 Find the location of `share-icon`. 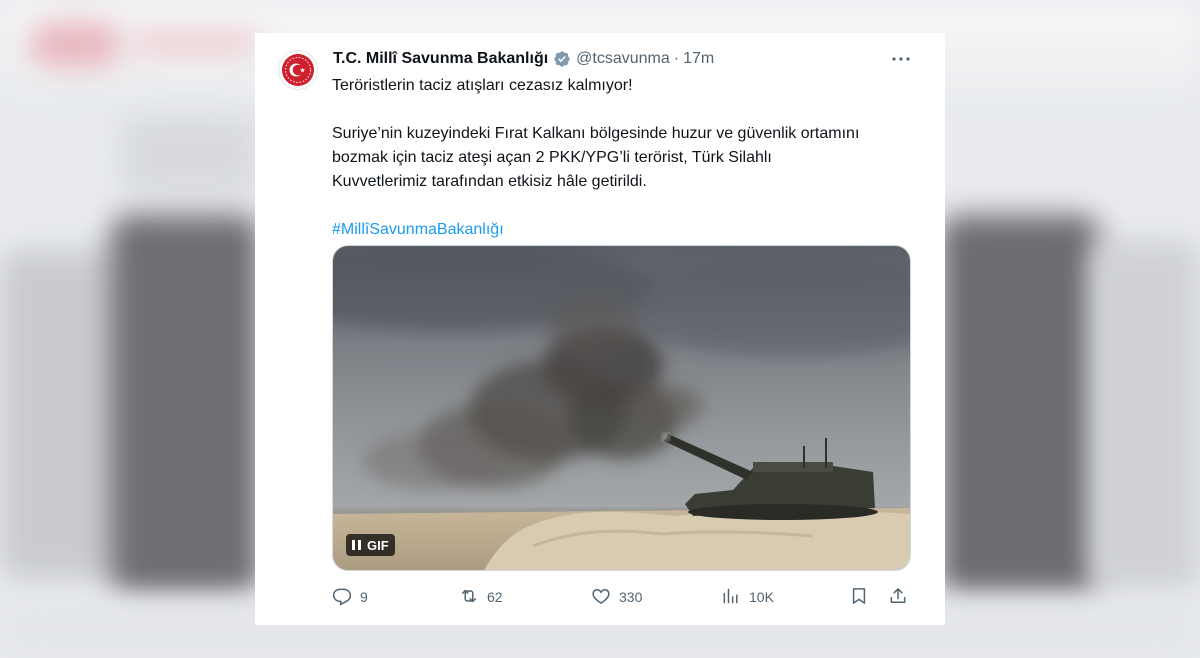

share-icon is located at coordinates (898, 597).